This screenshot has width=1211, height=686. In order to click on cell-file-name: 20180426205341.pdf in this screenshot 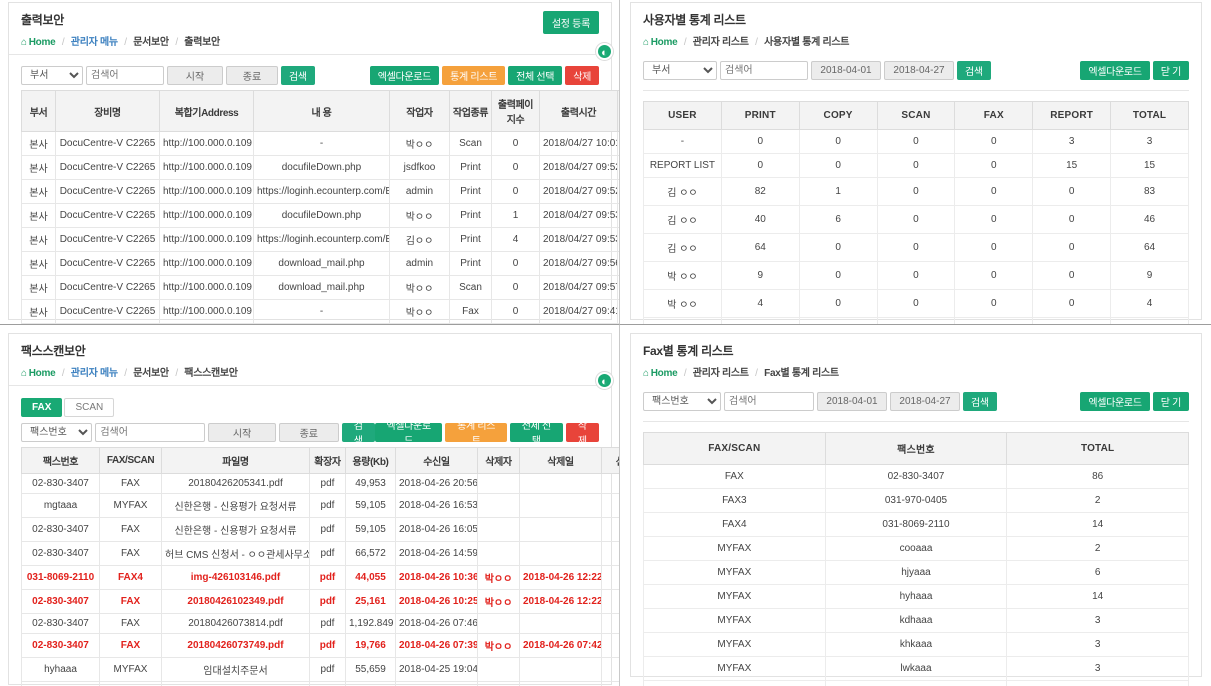, I will do `click(235, 483)`.